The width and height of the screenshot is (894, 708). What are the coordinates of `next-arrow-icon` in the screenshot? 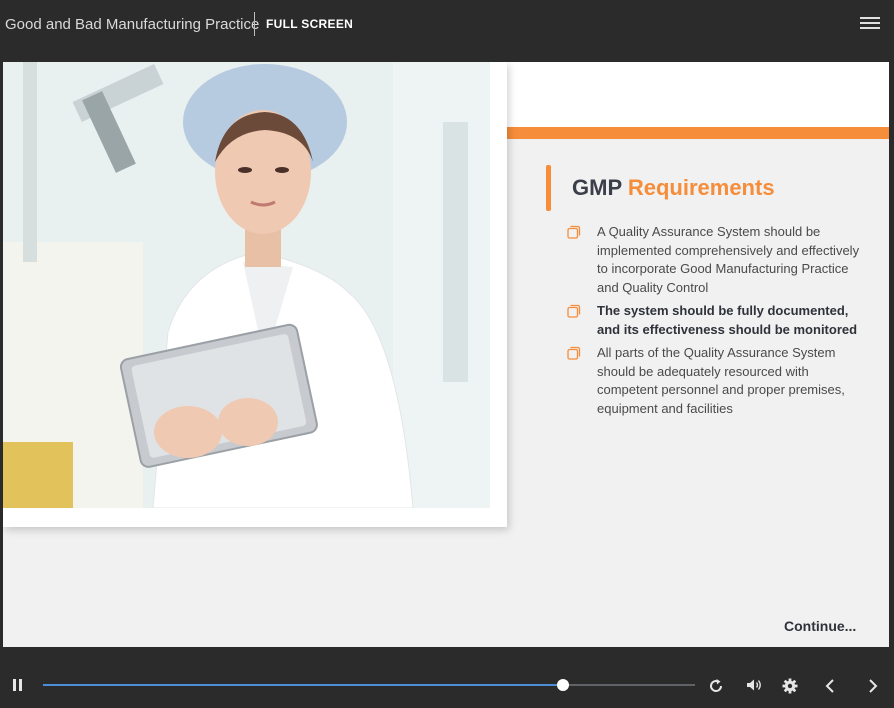 It's located at (873, 686).